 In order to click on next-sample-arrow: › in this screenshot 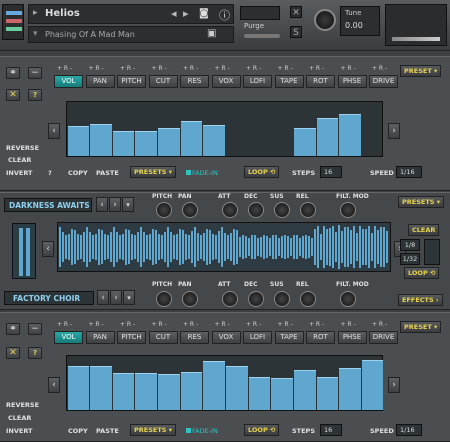, I will do `click(115, 204)`.